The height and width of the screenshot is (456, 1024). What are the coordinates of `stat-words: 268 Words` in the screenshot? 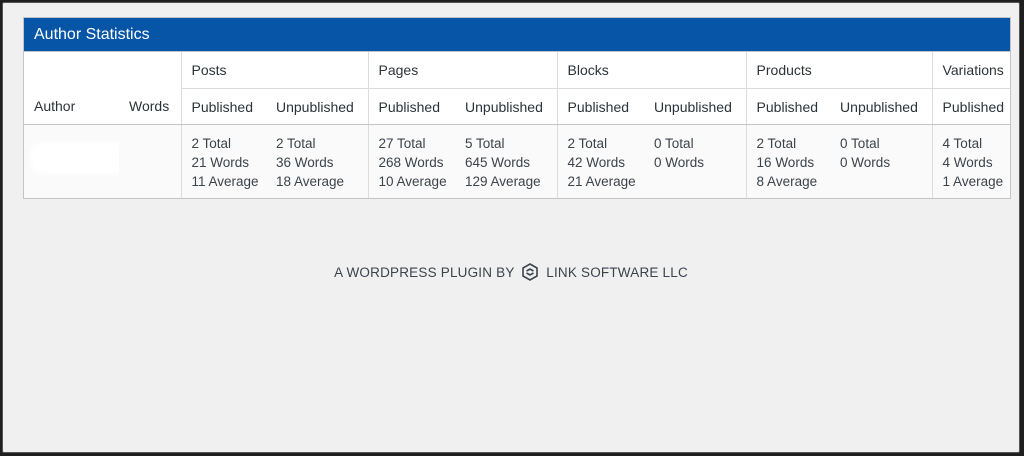 It's located at (411, 162).